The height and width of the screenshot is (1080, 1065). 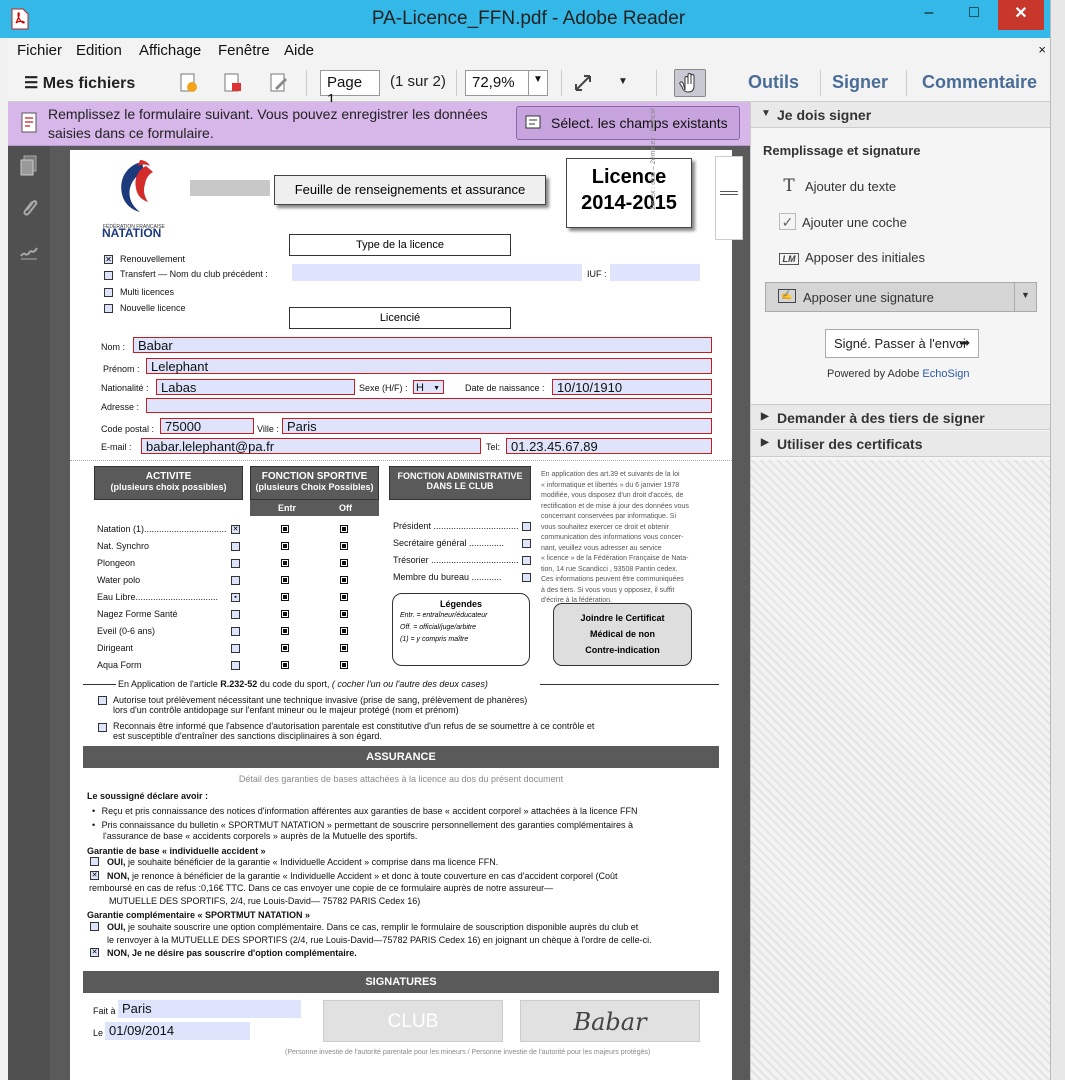 I want to click on fait-field: Paris, so click(x=209, y=1009).